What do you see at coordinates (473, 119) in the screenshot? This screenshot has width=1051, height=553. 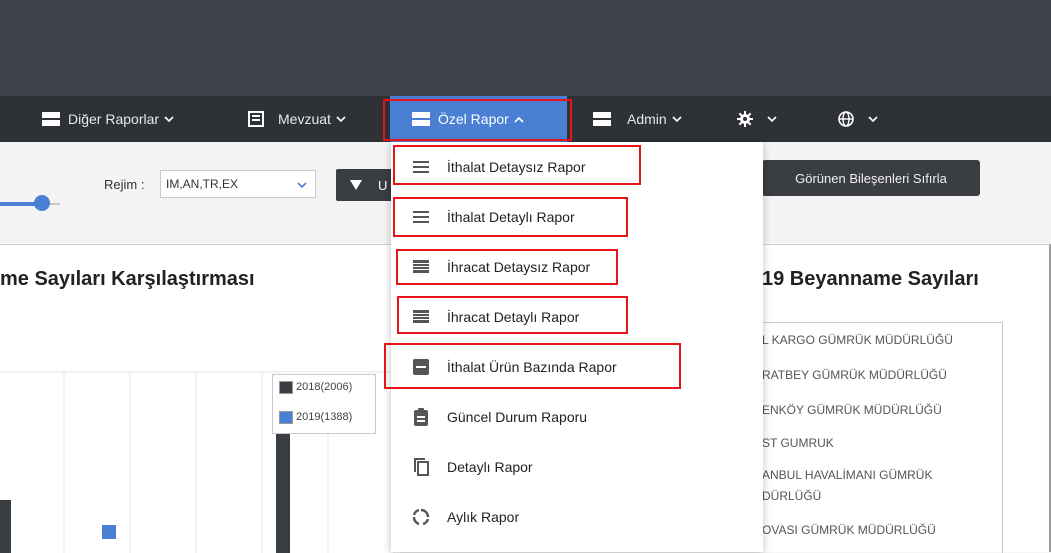 I see `nav-label: Özel Rapor` at bounding box center [473, 119].